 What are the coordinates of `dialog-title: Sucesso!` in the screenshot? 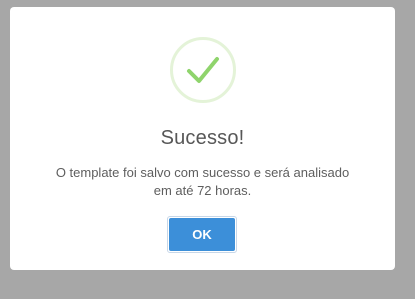 It's located at (202, 138).